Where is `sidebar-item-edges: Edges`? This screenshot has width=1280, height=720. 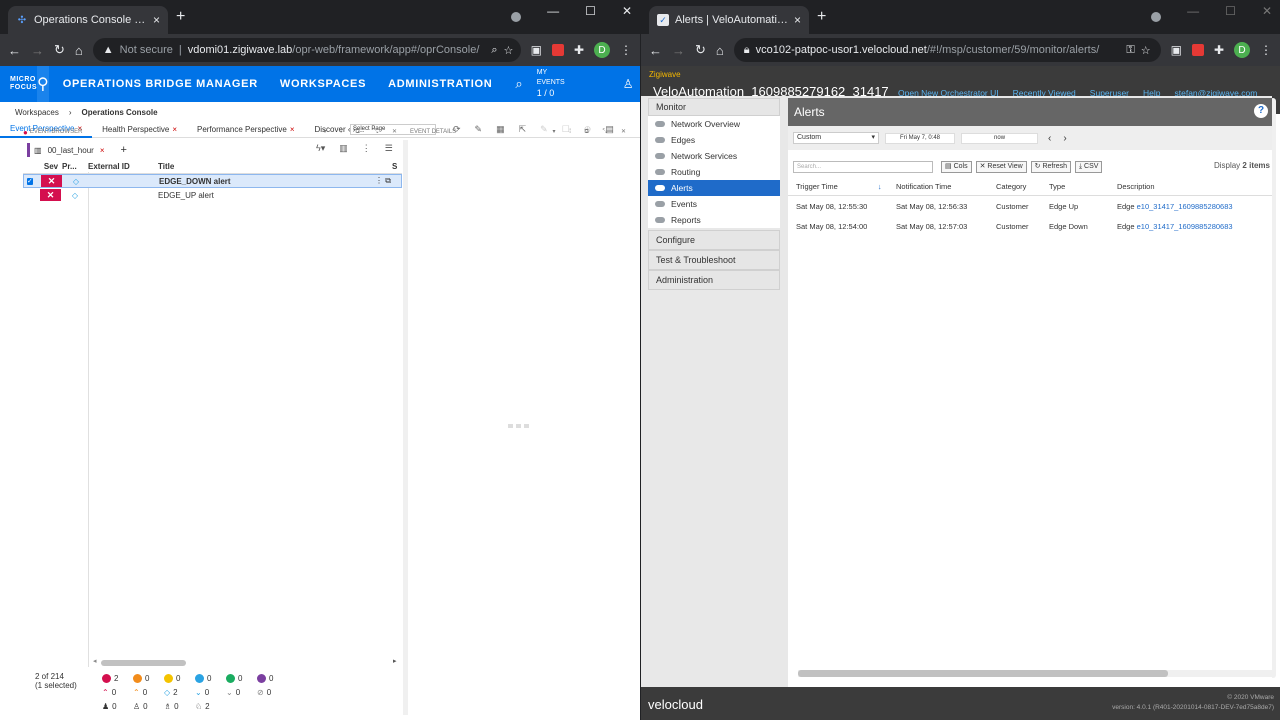 sidebar-item-edges: Edges is located at coordinates (714, 140).